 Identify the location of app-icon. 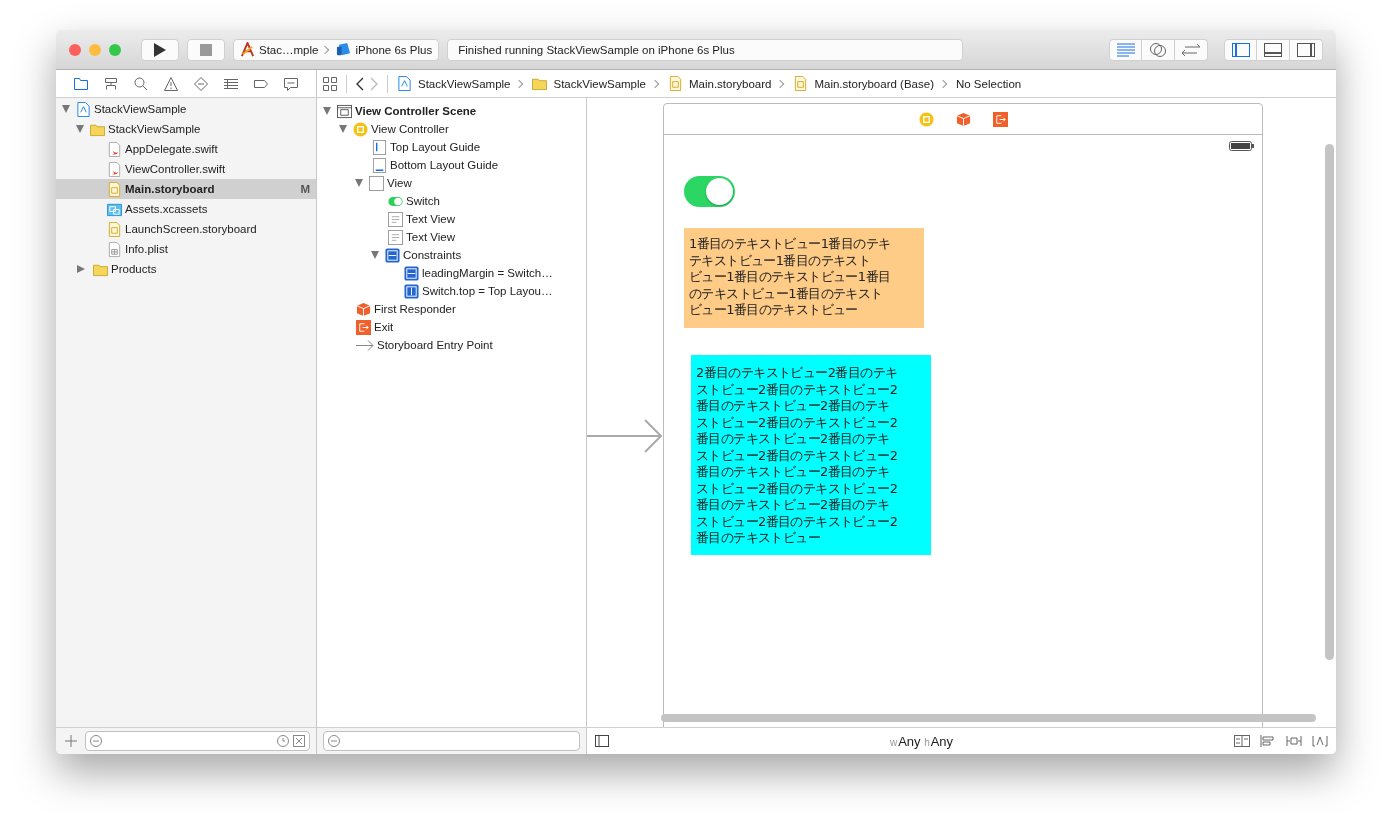
(247, 49).